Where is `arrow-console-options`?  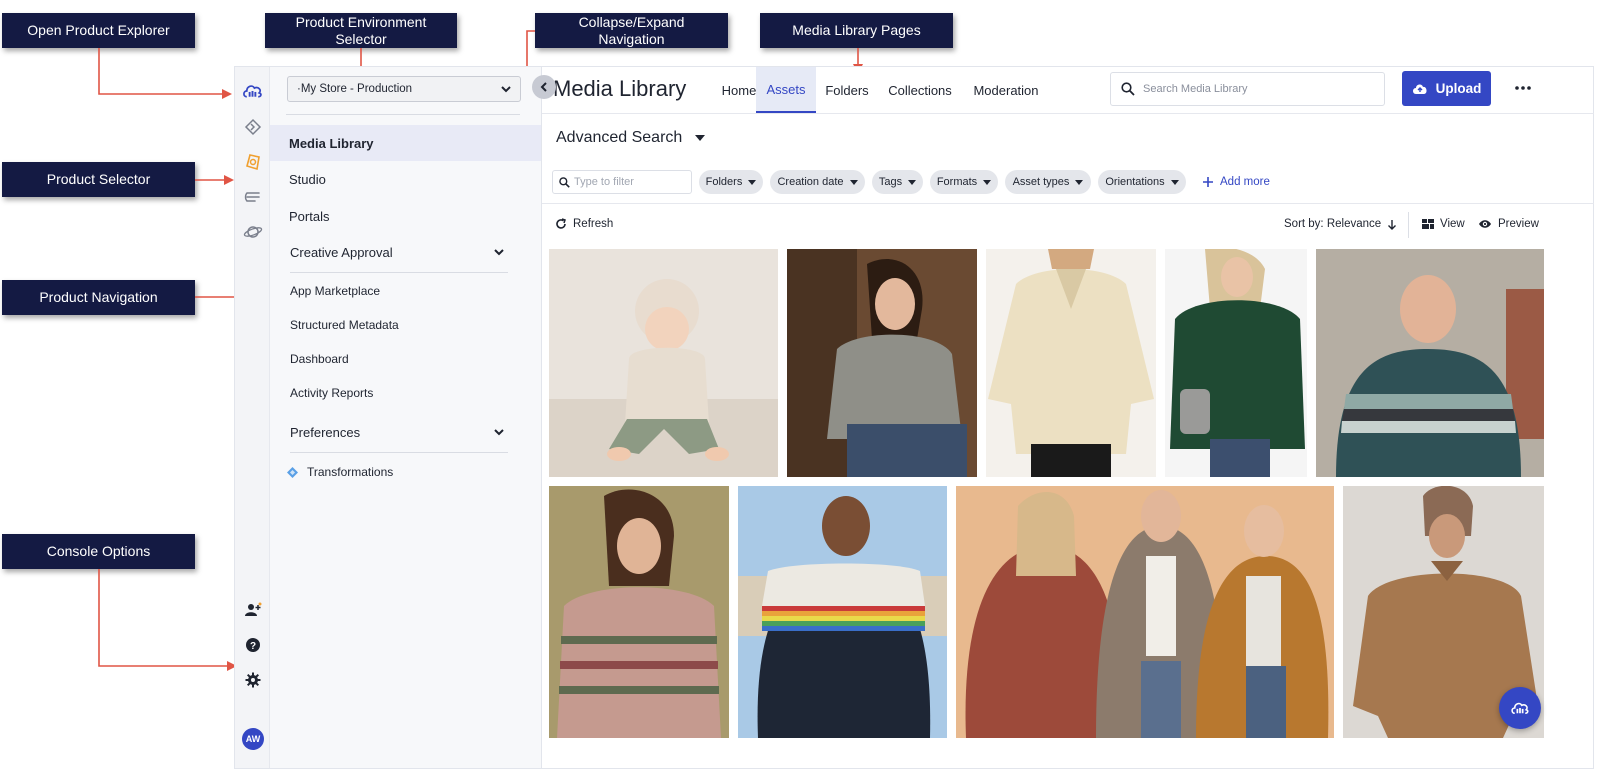 arrow-console-options is located at coordinates (167, 620).